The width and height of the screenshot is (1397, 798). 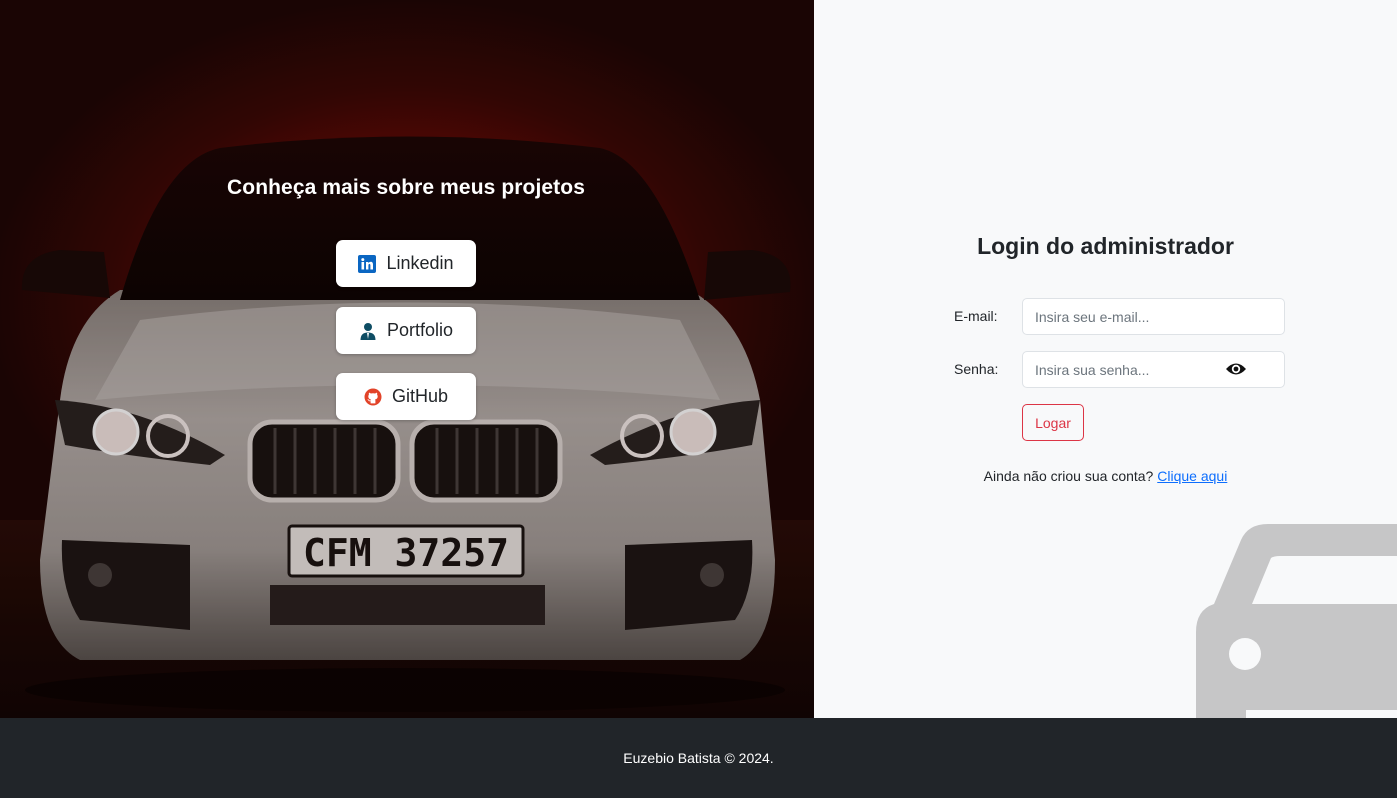 What do you see at coordinates (1192, 476) in the screenshot?
I see `signup-link: Clique aqui` at bounding box center [1192, 476].